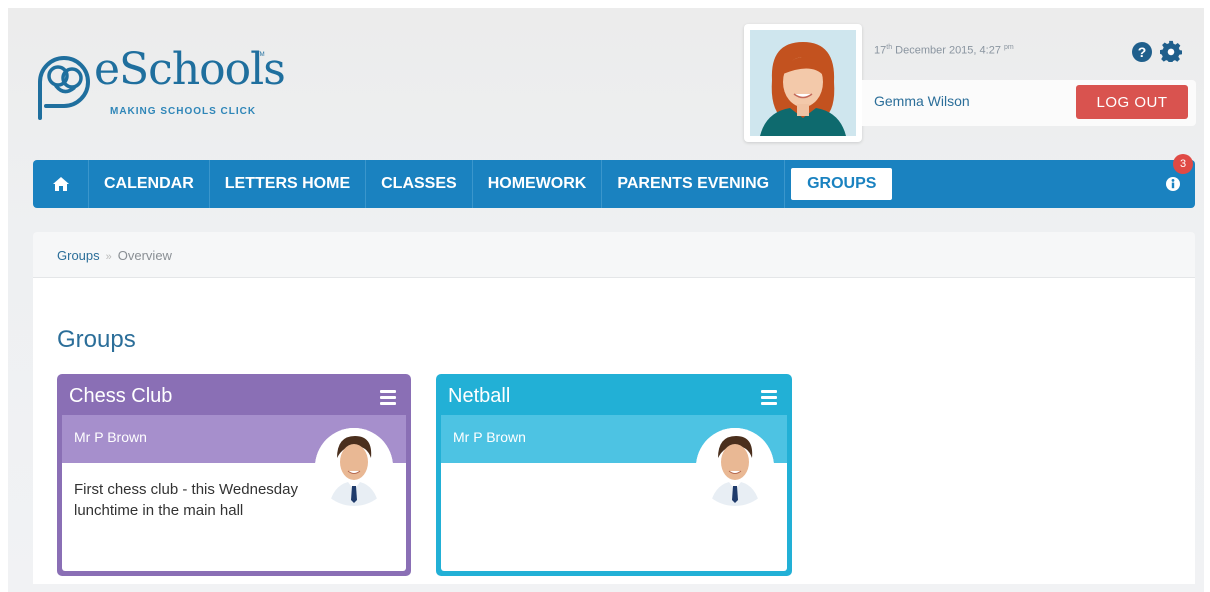  What do you see at coordinates (1171, 51) in the screenshot?
I see `gear-icon` at bounding box center [1171, 51].